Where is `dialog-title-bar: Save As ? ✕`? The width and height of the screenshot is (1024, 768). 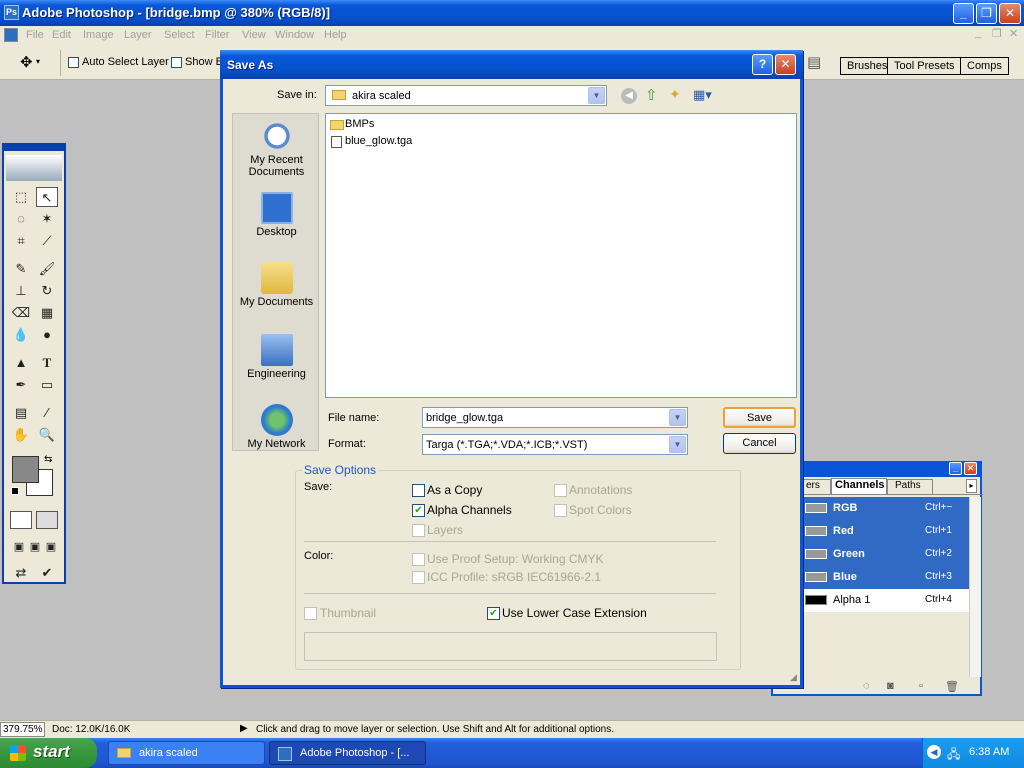 dialog-title-bar: Save As ? ✕ is located at coordinates (511, 64).